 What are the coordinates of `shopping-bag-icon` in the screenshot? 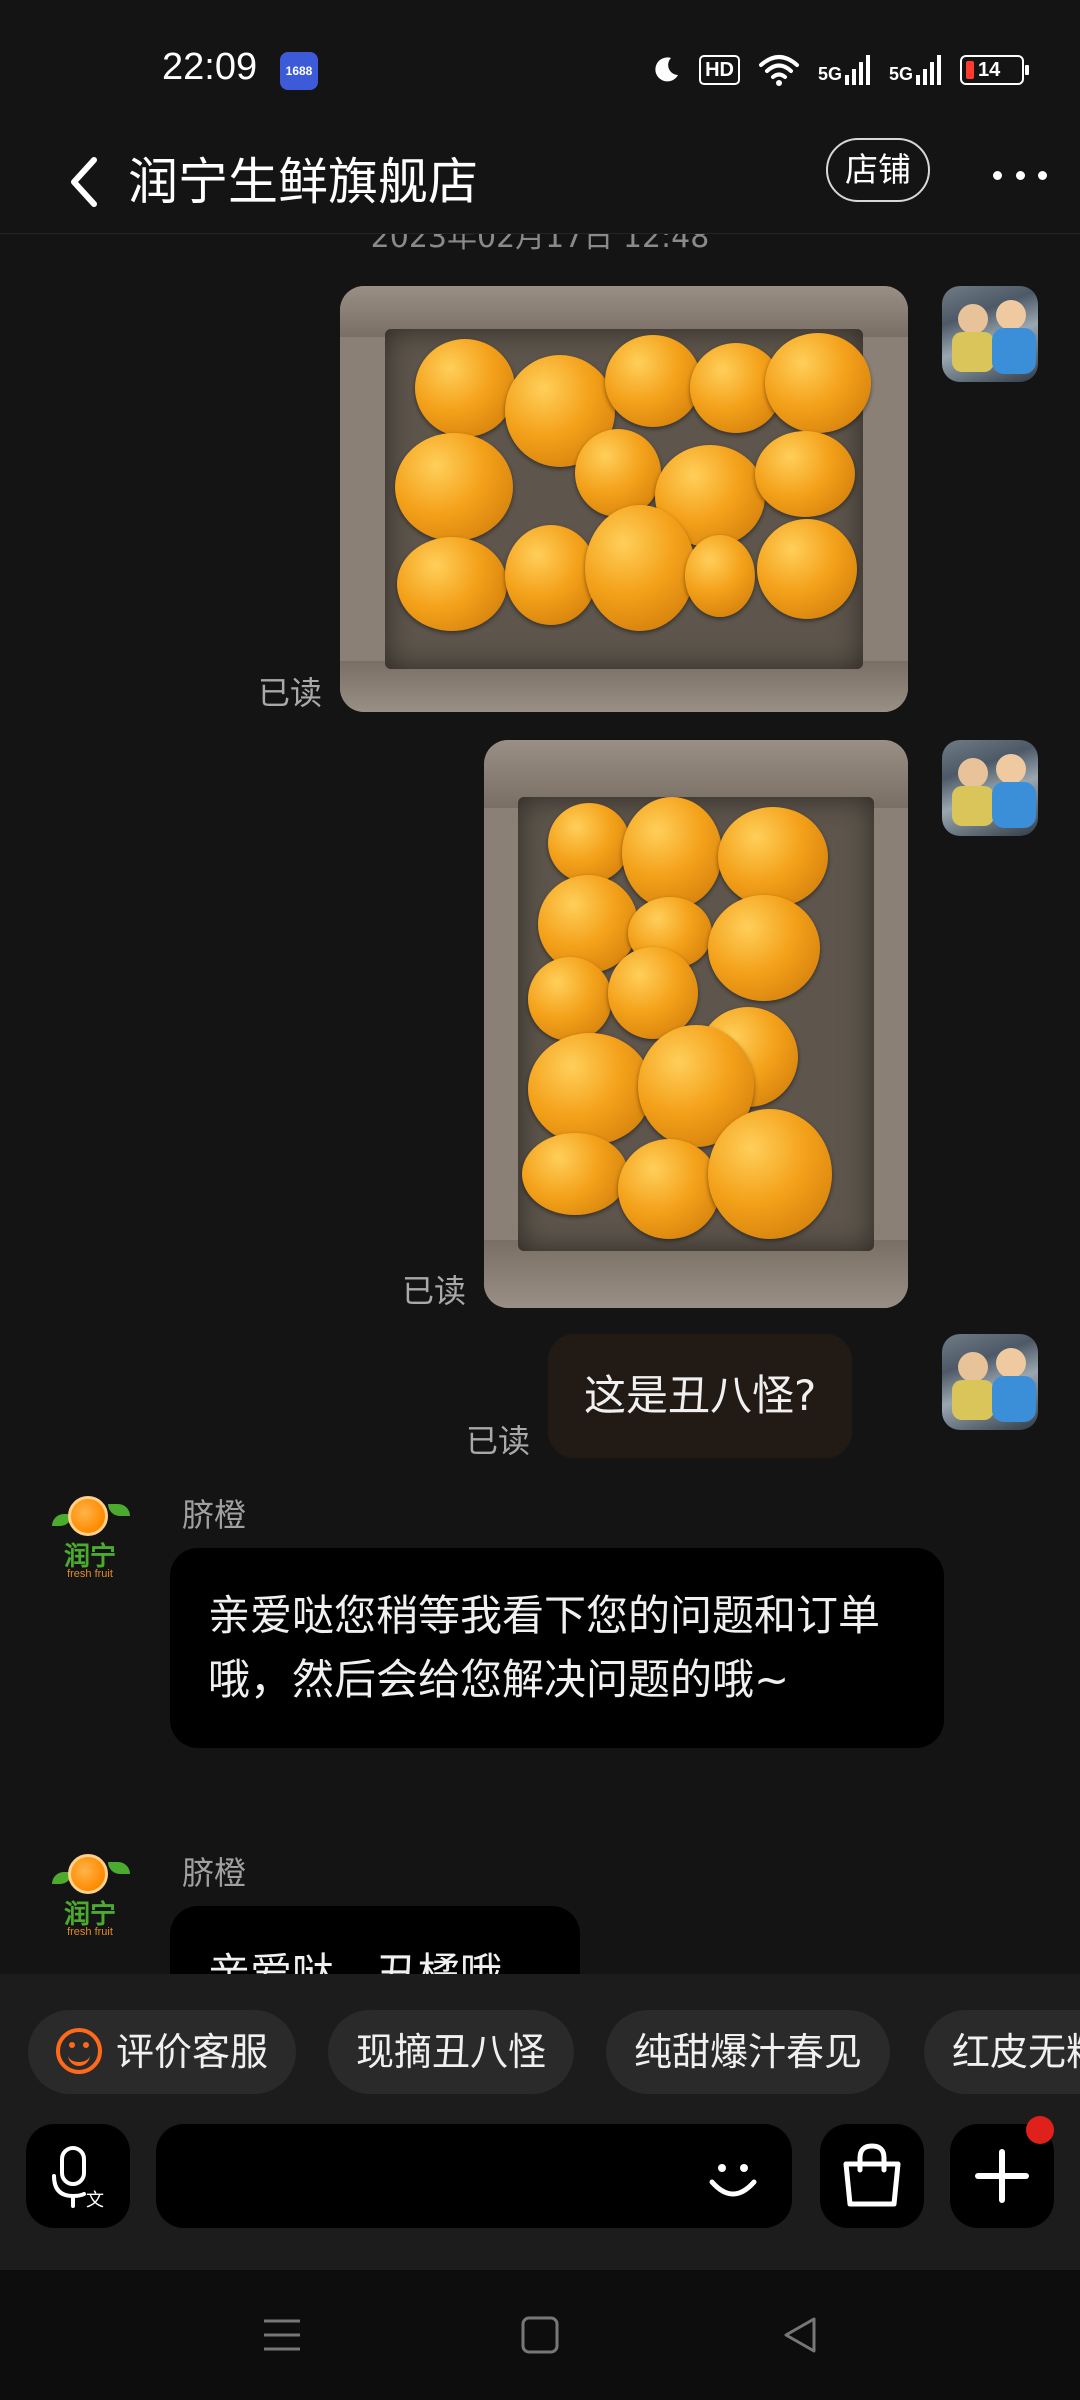 It's located at (872, 2175).